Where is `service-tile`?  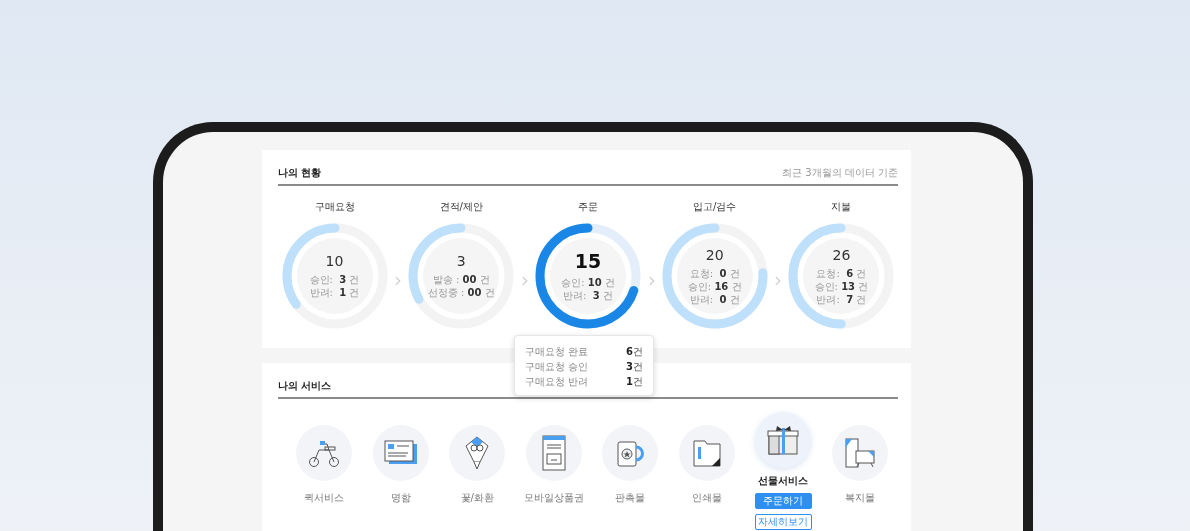
service-tile is located at coordinates (783, 440).